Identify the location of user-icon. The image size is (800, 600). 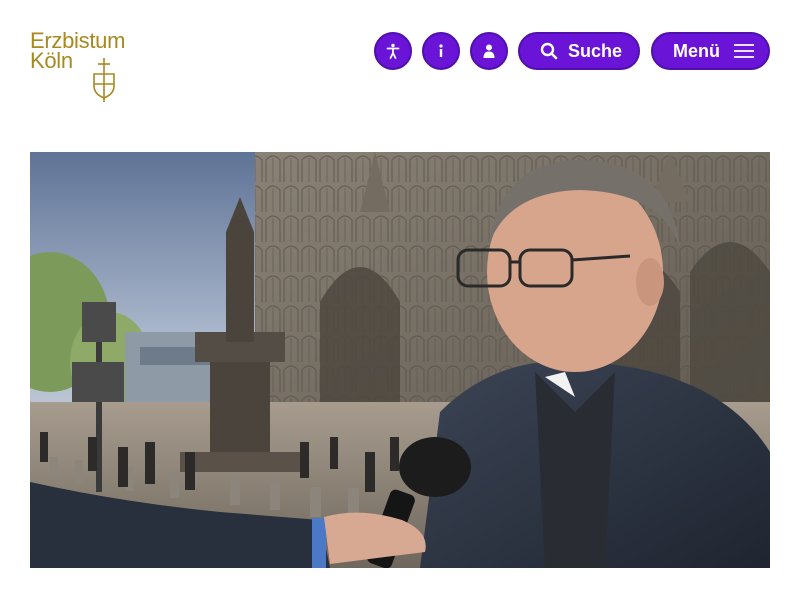
(489, 51).